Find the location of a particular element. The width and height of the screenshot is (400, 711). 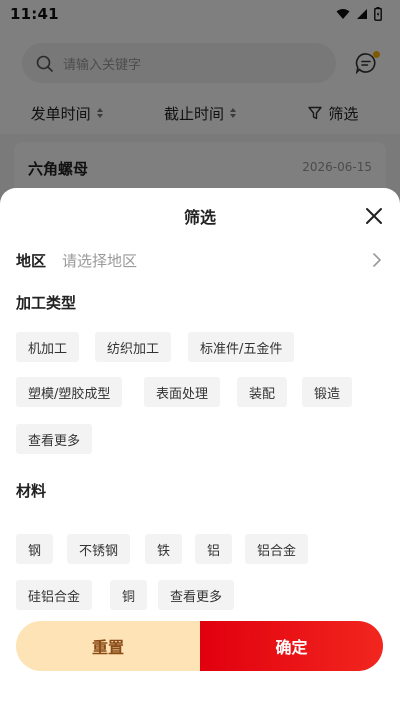

tag-assembly: 装配 is located at coordinates (262, 392).